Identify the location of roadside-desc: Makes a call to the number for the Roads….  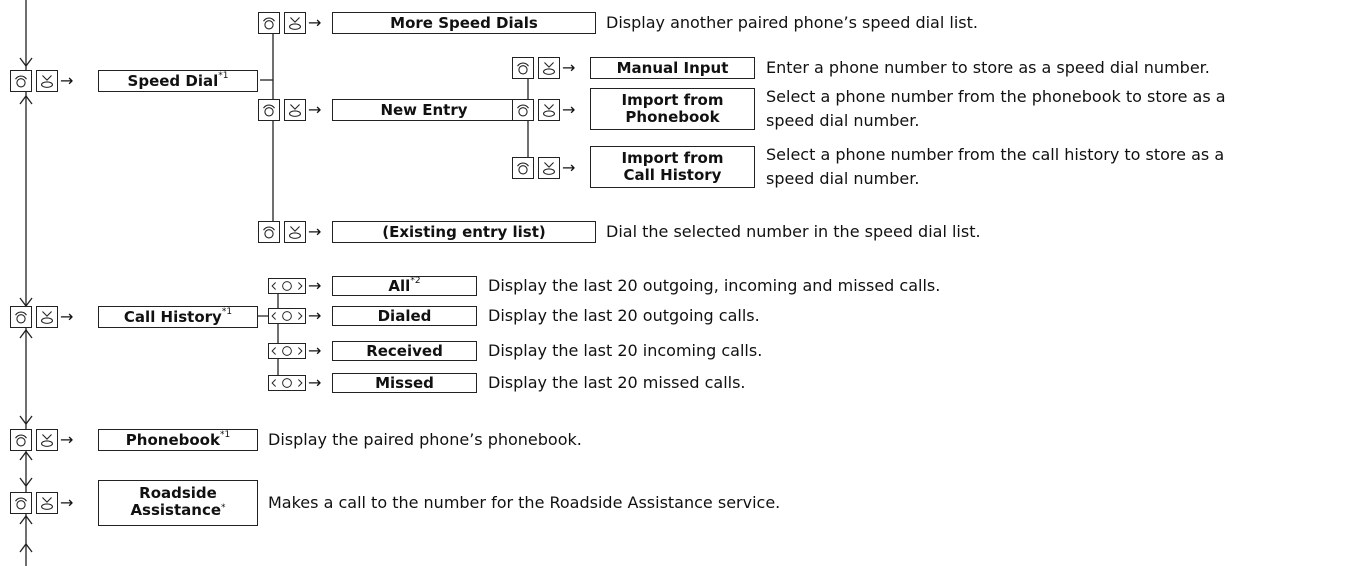
(524, 502).